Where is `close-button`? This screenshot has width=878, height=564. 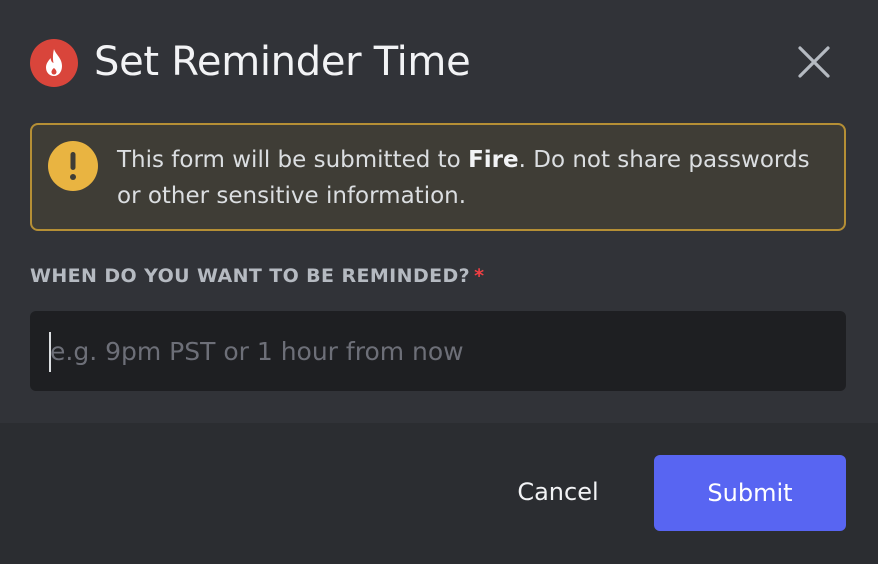 close-button is located at coordinates (814, 62).